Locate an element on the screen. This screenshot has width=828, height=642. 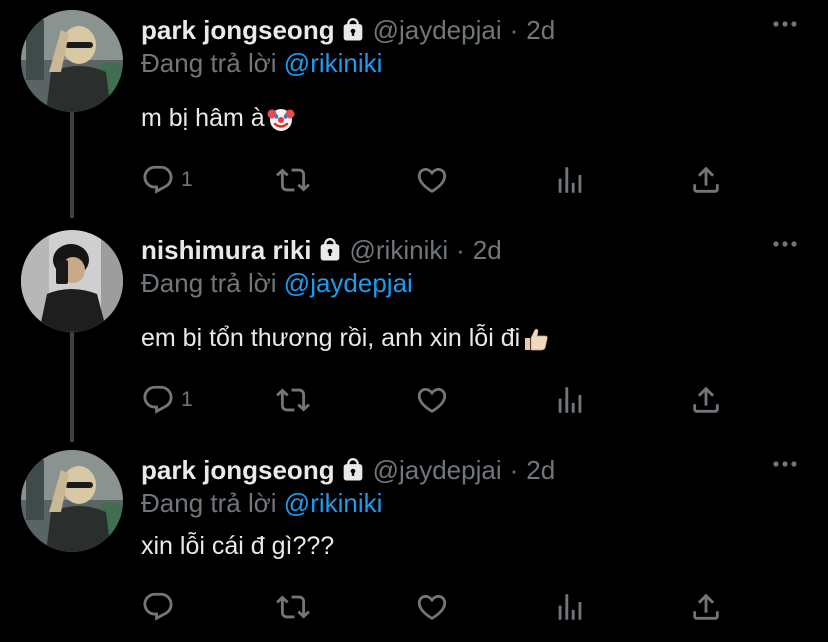
handle: @rikiniki is located at coordinates (399, 250).